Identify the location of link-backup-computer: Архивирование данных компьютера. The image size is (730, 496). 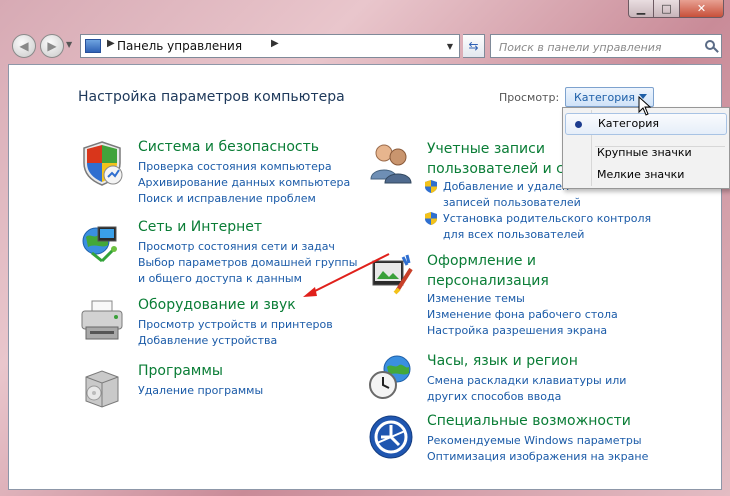
(244, 183).